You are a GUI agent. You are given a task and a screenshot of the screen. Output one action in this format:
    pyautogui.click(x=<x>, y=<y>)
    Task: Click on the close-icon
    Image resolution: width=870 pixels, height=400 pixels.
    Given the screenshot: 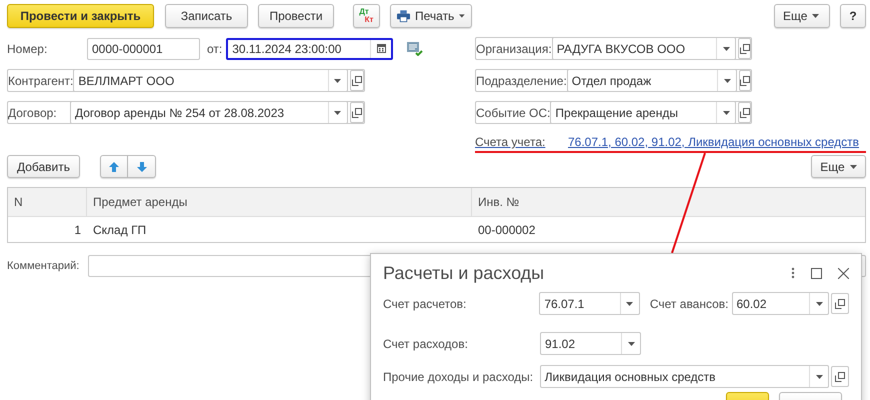 What is the action you would take?
    pyautogui.click(x=843, y=273)
    